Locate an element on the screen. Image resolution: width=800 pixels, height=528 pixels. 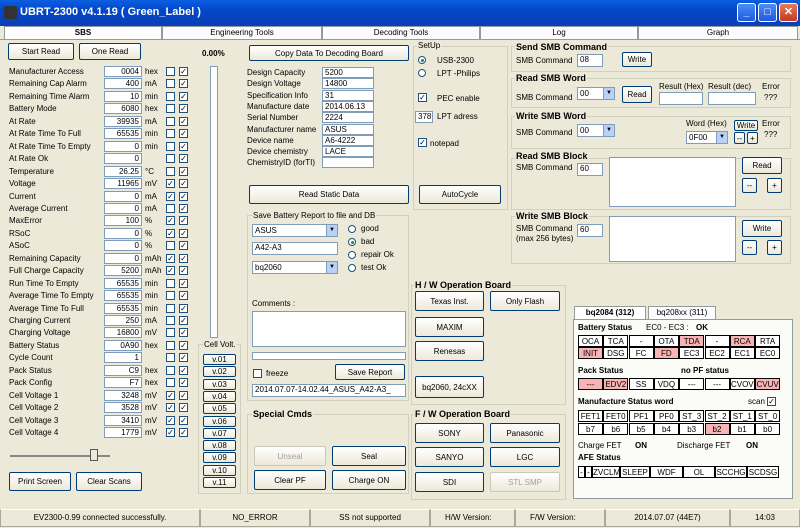
cell-volt-button: v.05 is located at coordinates (219, 409).